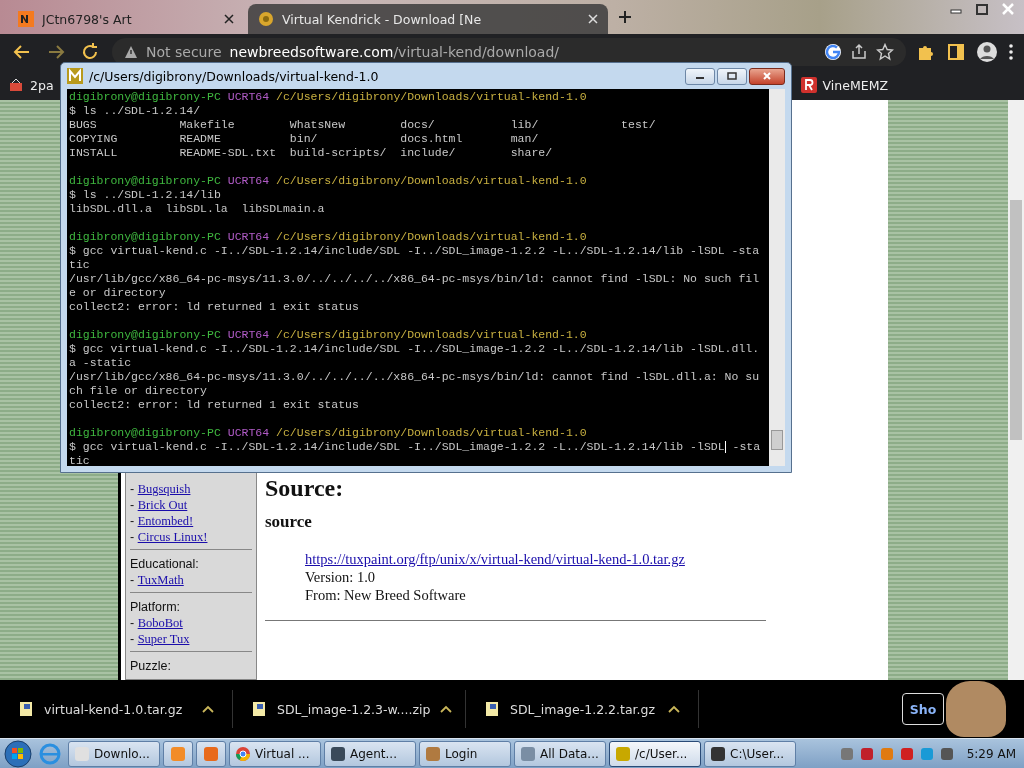  What do you see at coordinates (101, 363) in the screenshot?
I see `terminal-line: a -static` at bounding box center [101, 363].